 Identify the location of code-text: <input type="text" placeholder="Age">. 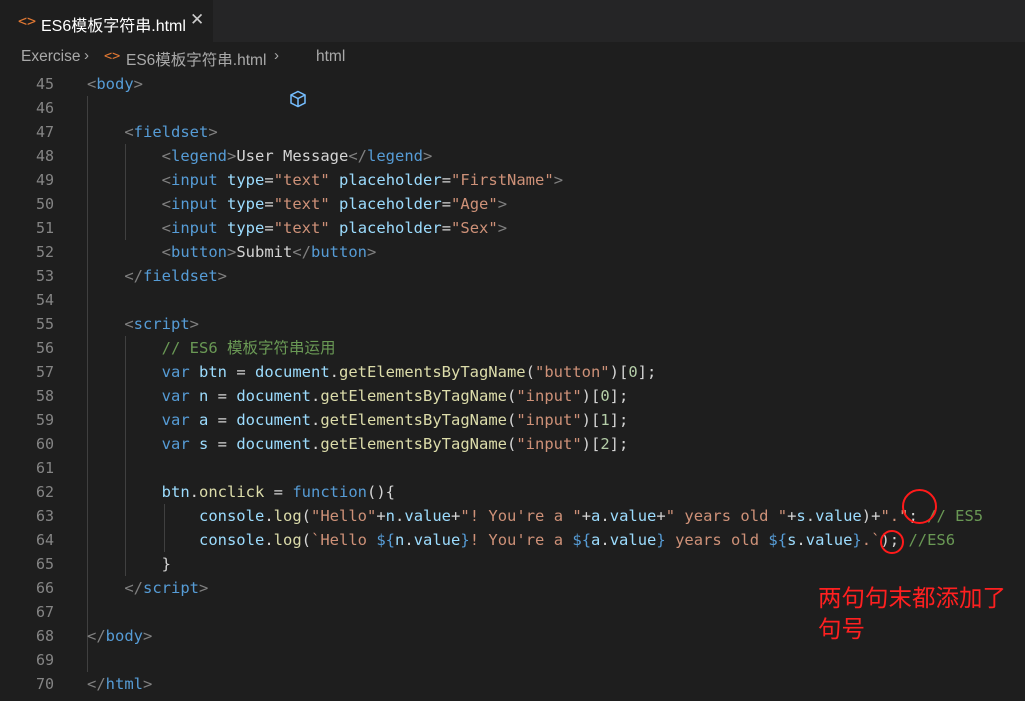
(297, 204).